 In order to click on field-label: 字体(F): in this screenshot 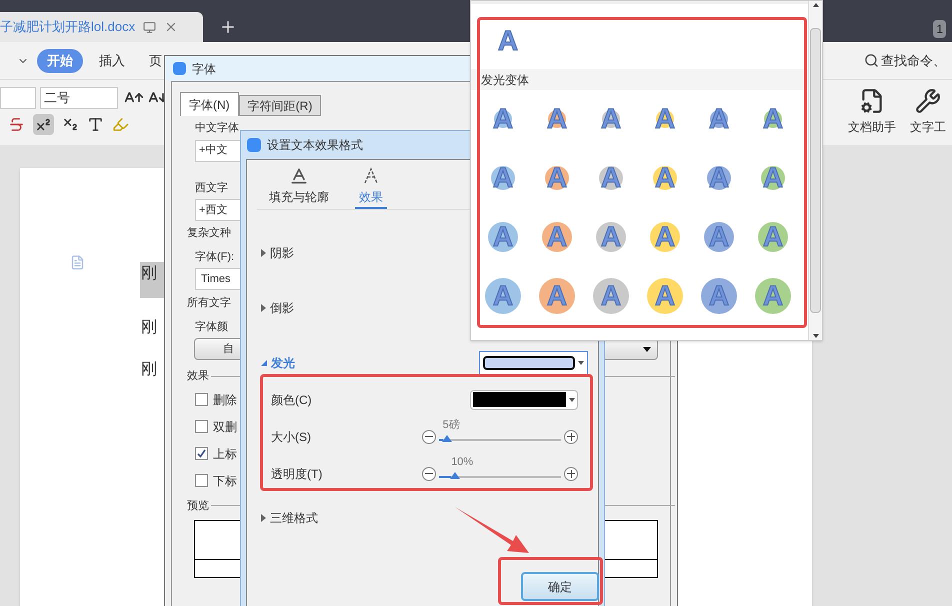, I will do `click(214, 257)`.